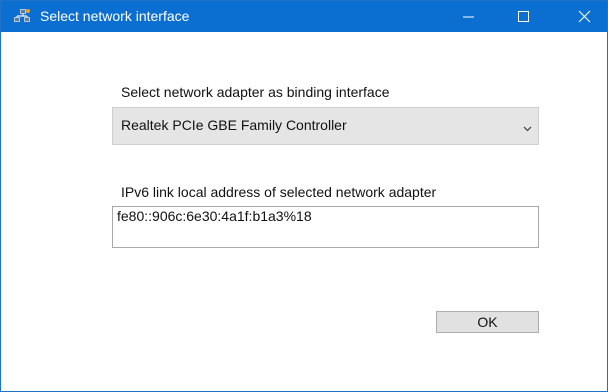  I want to click on maximize-button, so click(517, 16).